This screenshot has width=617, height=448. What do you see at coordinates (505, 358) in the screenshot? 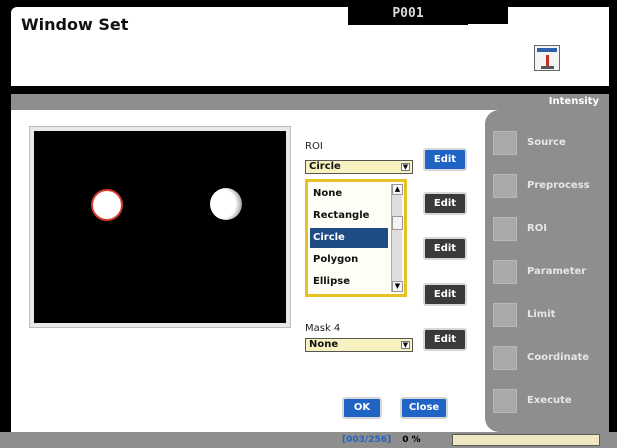
I see `coordinate-icon` at bounding box center [505, 358].